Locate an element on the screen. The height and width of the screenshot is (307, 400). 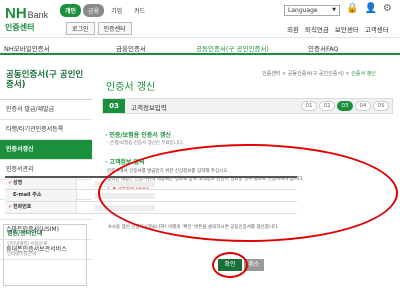
nh-bank-logo: NHBank is located at coordinates (26, 12).